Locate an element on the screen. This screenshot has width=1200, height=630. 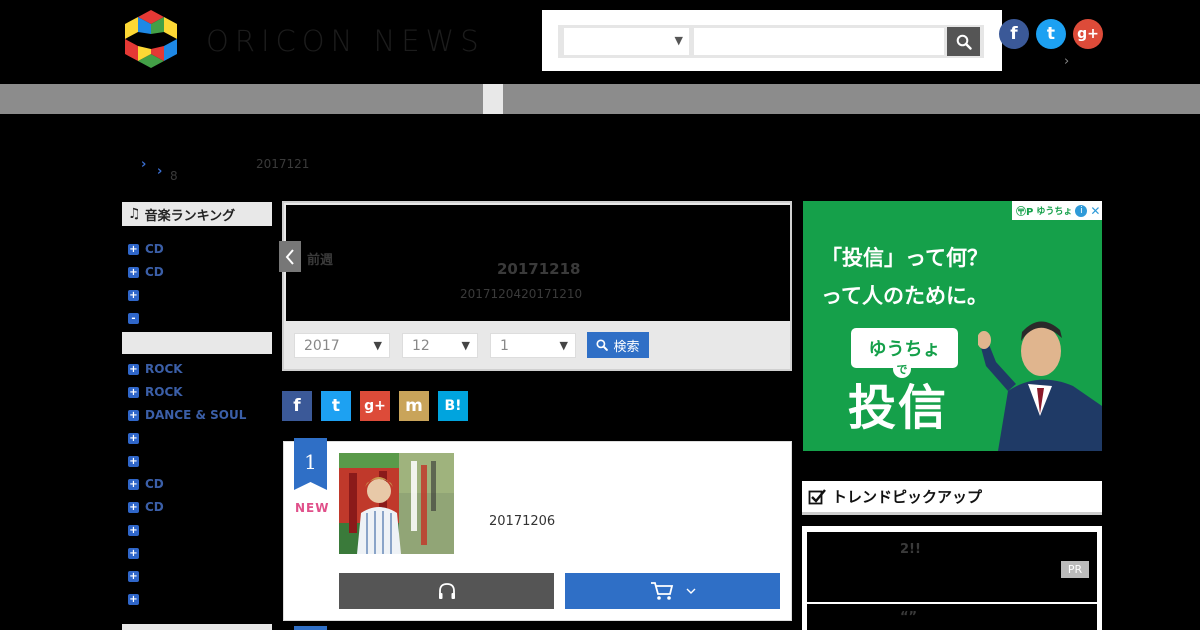
trend-item-title: 2!! is located at coordinates (910, 549).